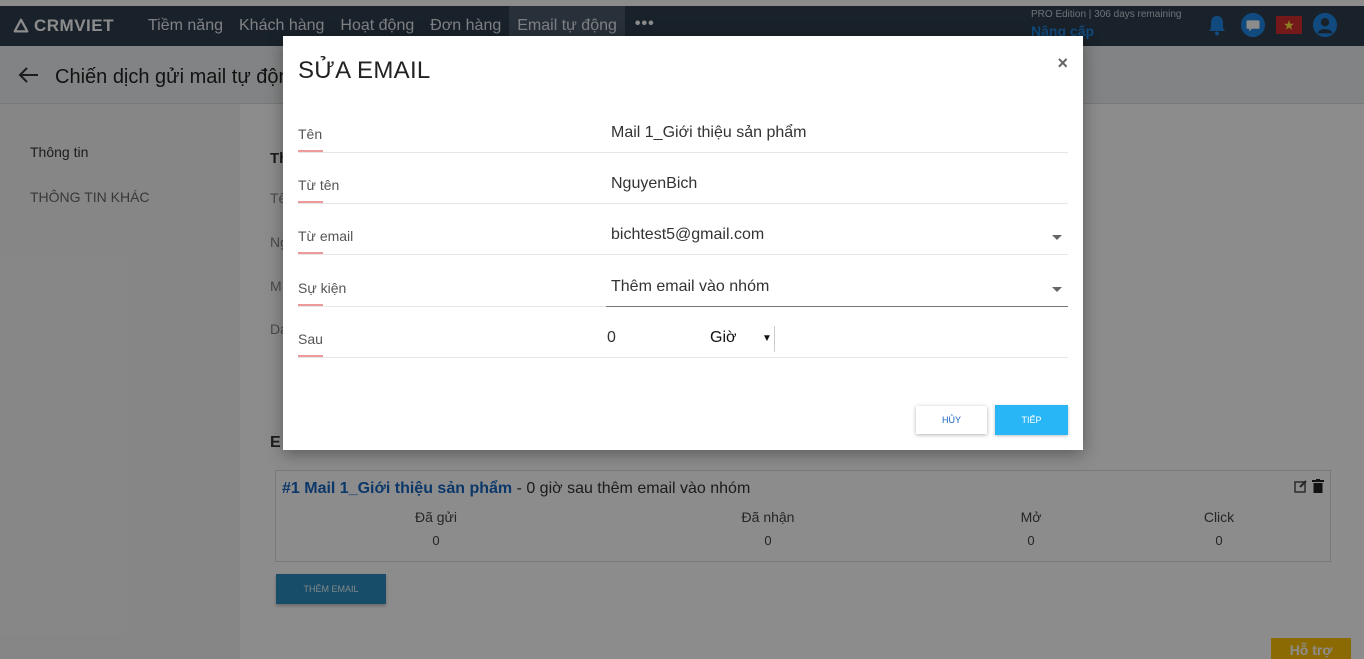 This screenshot has height=659, width=1364. I want to click on next-button: TIẾP, so click(1031, 420).